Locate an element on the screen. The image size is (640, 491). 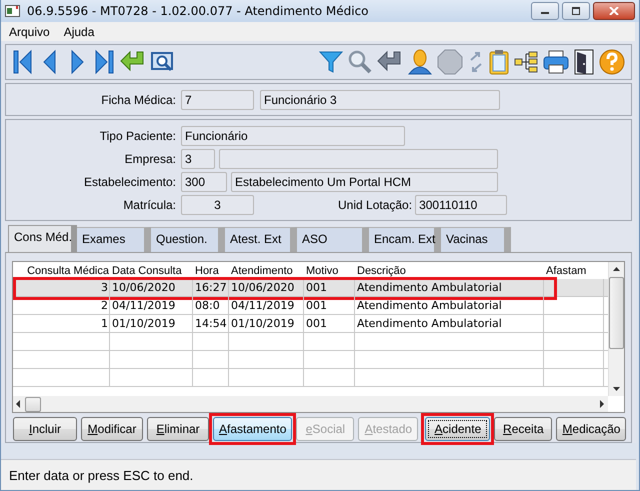
app-icon is located at coordinates (13, 11).